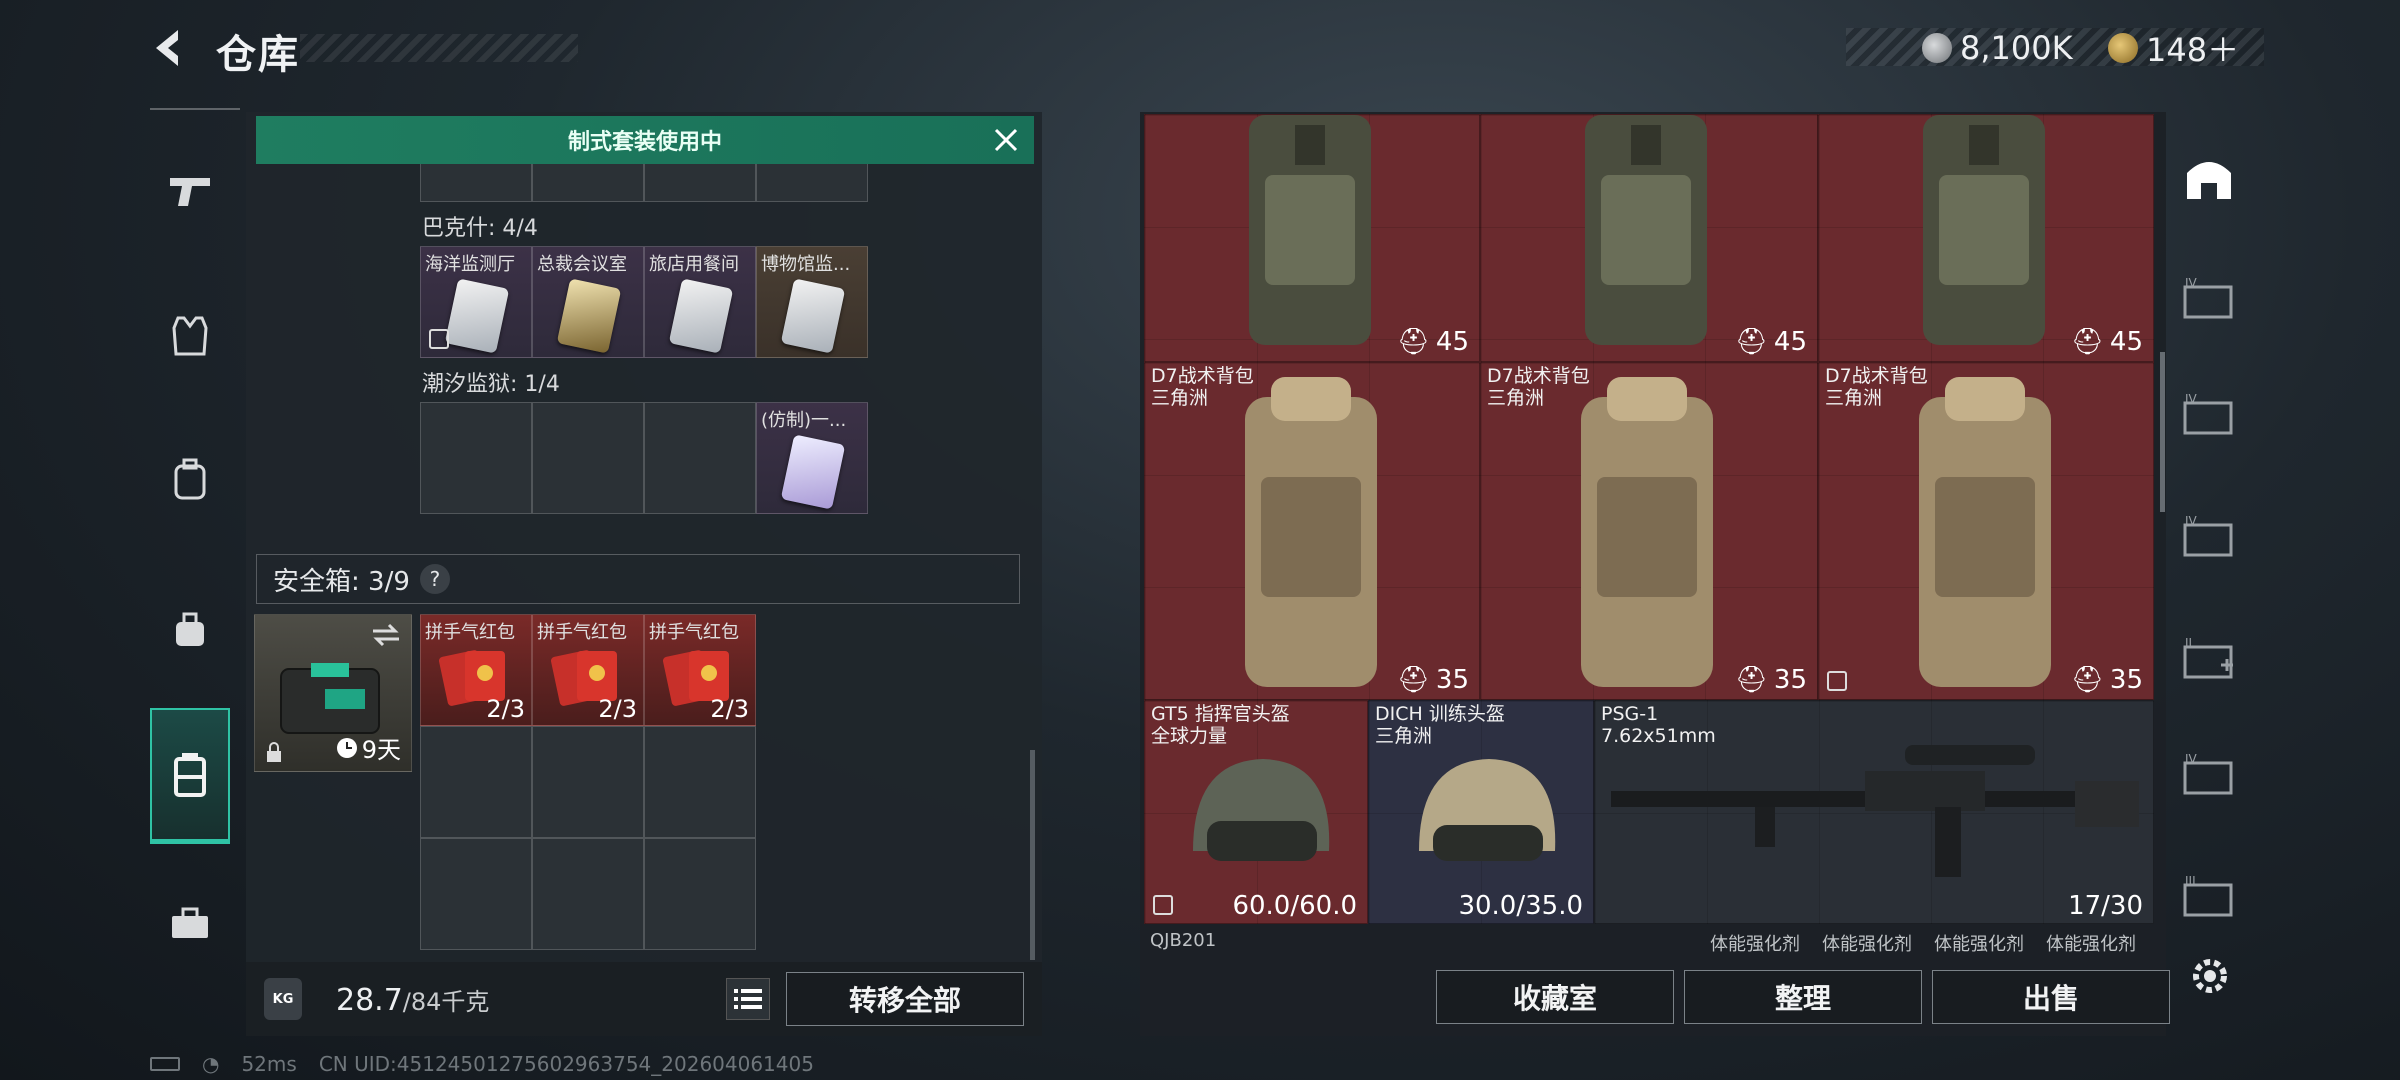 This screenshot has width=2400, height=1080. Describe the element at coordinates (1433, 680) in the screenshot. I see `item-count: ⛑ 35` at that location.